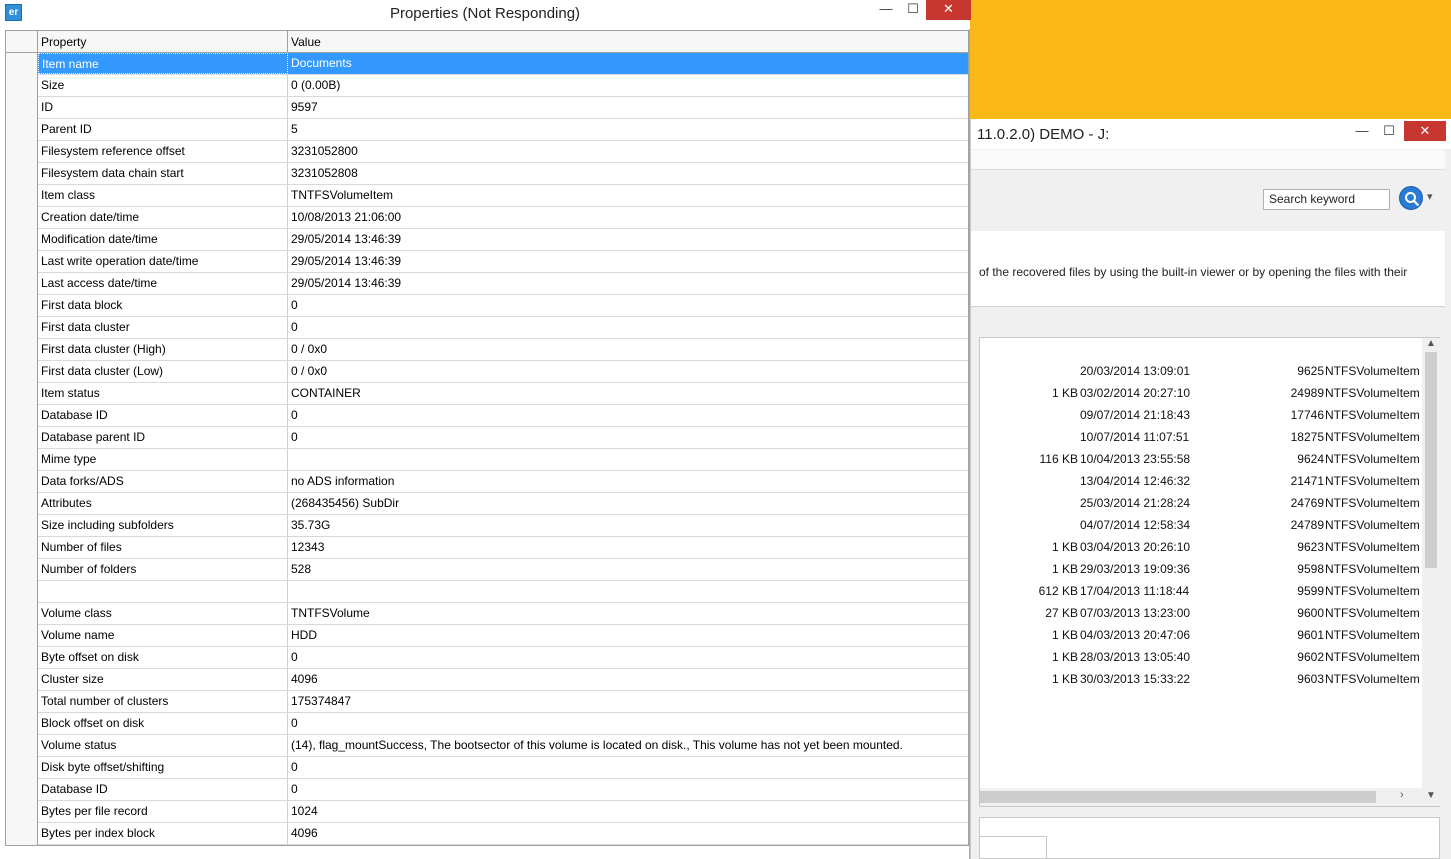  Describe the element at coordinates (487, 394) in the screenshot. I see `property-row: Item status CONTAINER` at that location.